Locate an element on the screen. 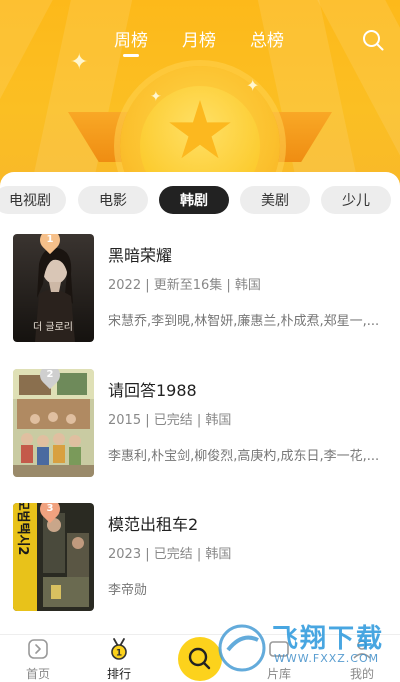  item-meta: 2023 | 已完结 | 韩国 is located at coordinates (170, 554).